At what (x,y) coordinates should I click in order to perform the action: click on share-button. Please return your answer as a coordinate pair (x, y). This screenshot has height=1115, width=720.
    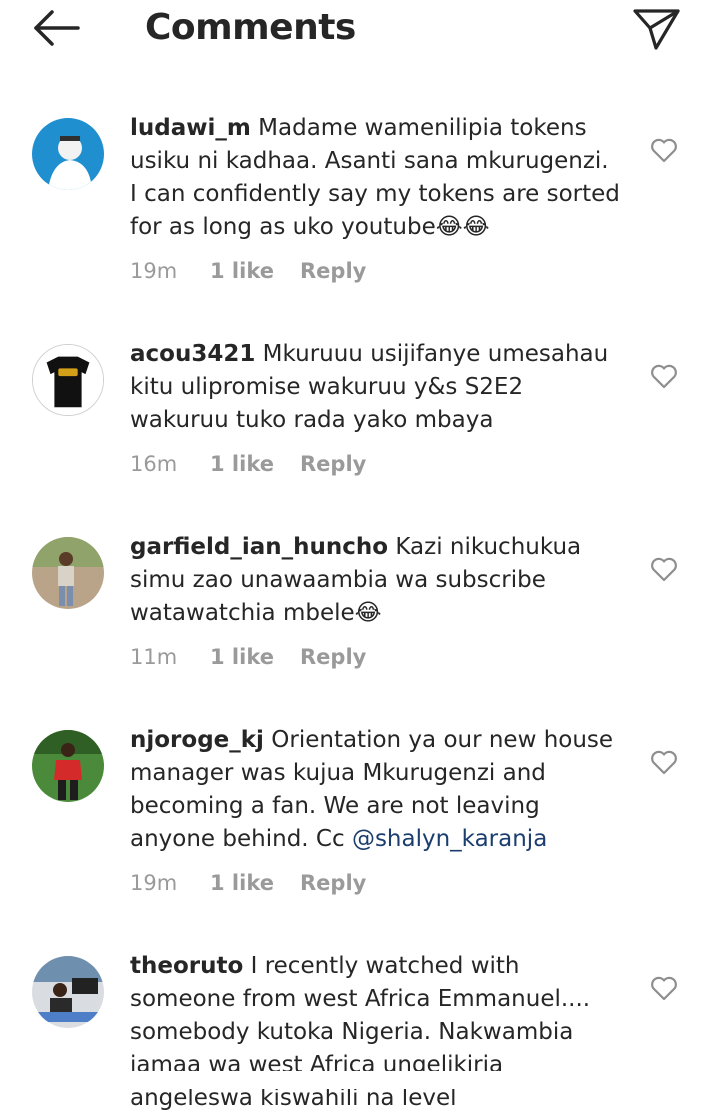
    Looking at the image, I should click on (657, 29).